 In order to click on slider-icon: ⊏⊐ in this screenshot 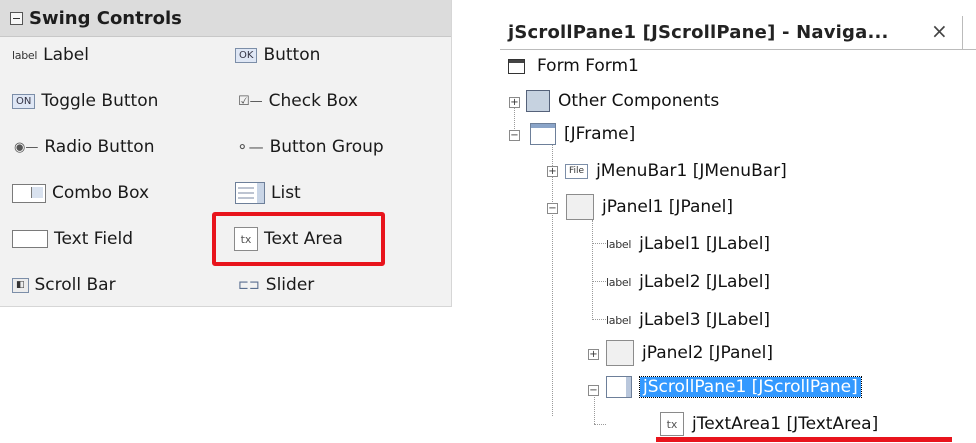, I will do `click(249, 285)`.